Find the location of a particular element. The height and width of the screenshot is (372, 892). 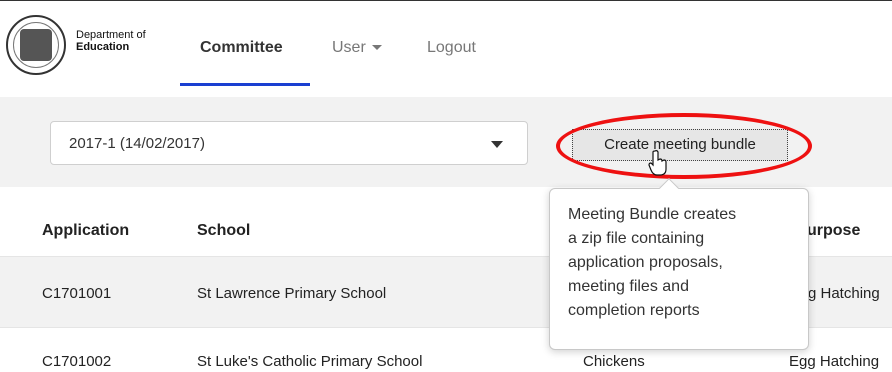

column-header-school: School is located at coordinates (223, 231).